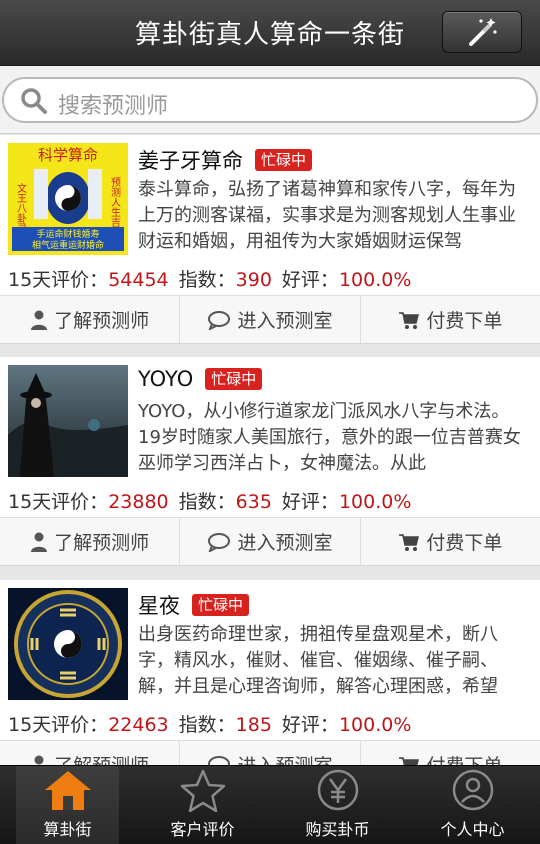 Image resolution: width=540 pixels, height=844 pixels. Describe the element at coordinates (68, 199) in the screenshot. I see `master-avatar: 科学算命 文王八卦灵验 预测人生吉和 手运命财钱婚寿 相气运重运财婚命` at that location.